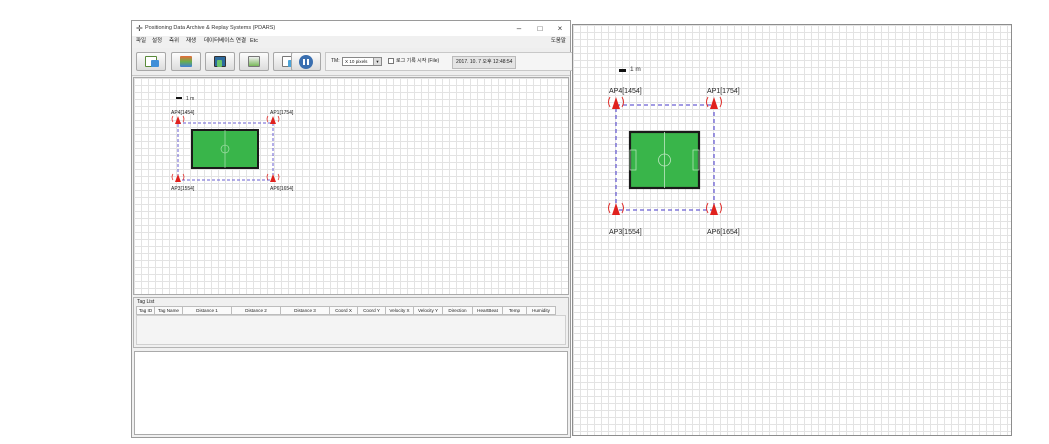  What do you see at coordinates (515, 310) in the screenshot?
I see `col-temp: Temp` at bounding box center [515, 310].